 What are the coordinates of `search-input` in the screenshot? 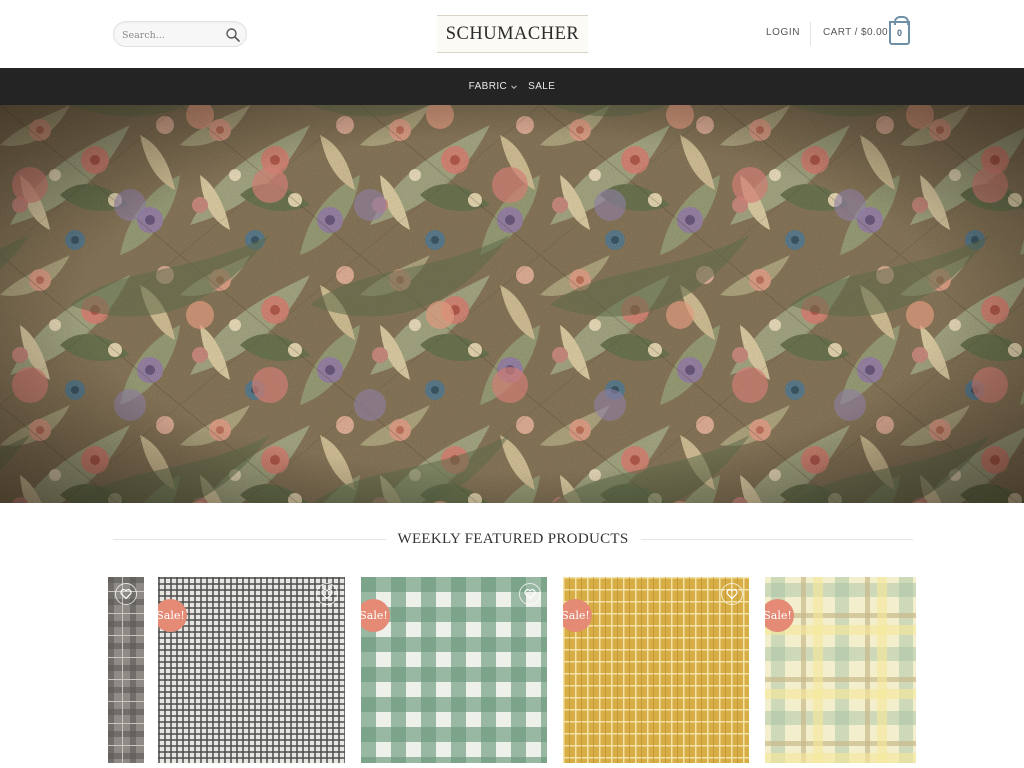 It's located at (172, 35).